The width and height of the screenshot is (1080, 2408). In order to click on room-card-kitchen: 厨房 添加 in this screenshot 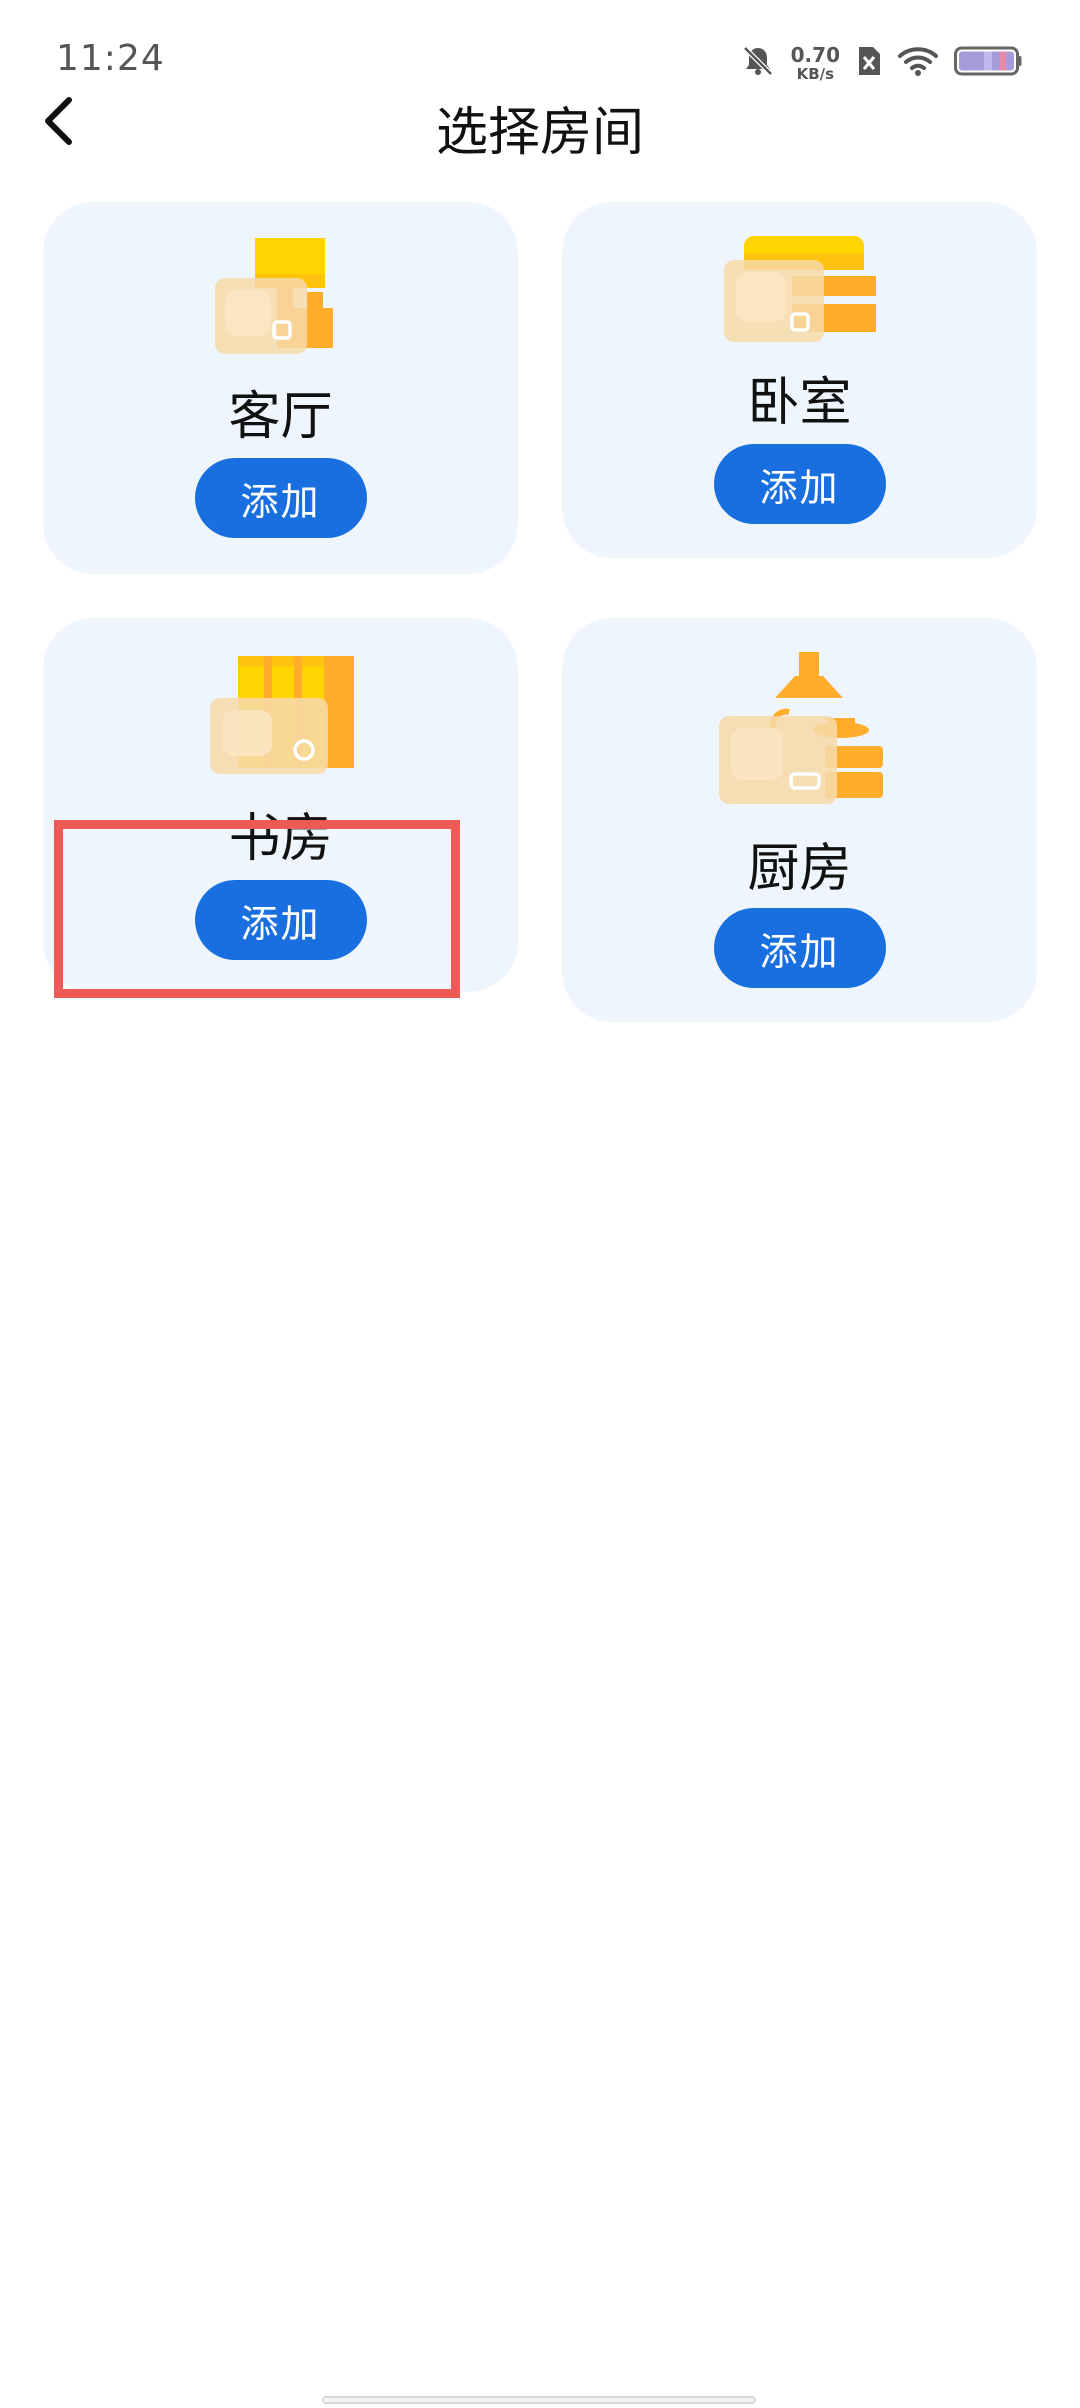, I will do `click(799, 820)`.